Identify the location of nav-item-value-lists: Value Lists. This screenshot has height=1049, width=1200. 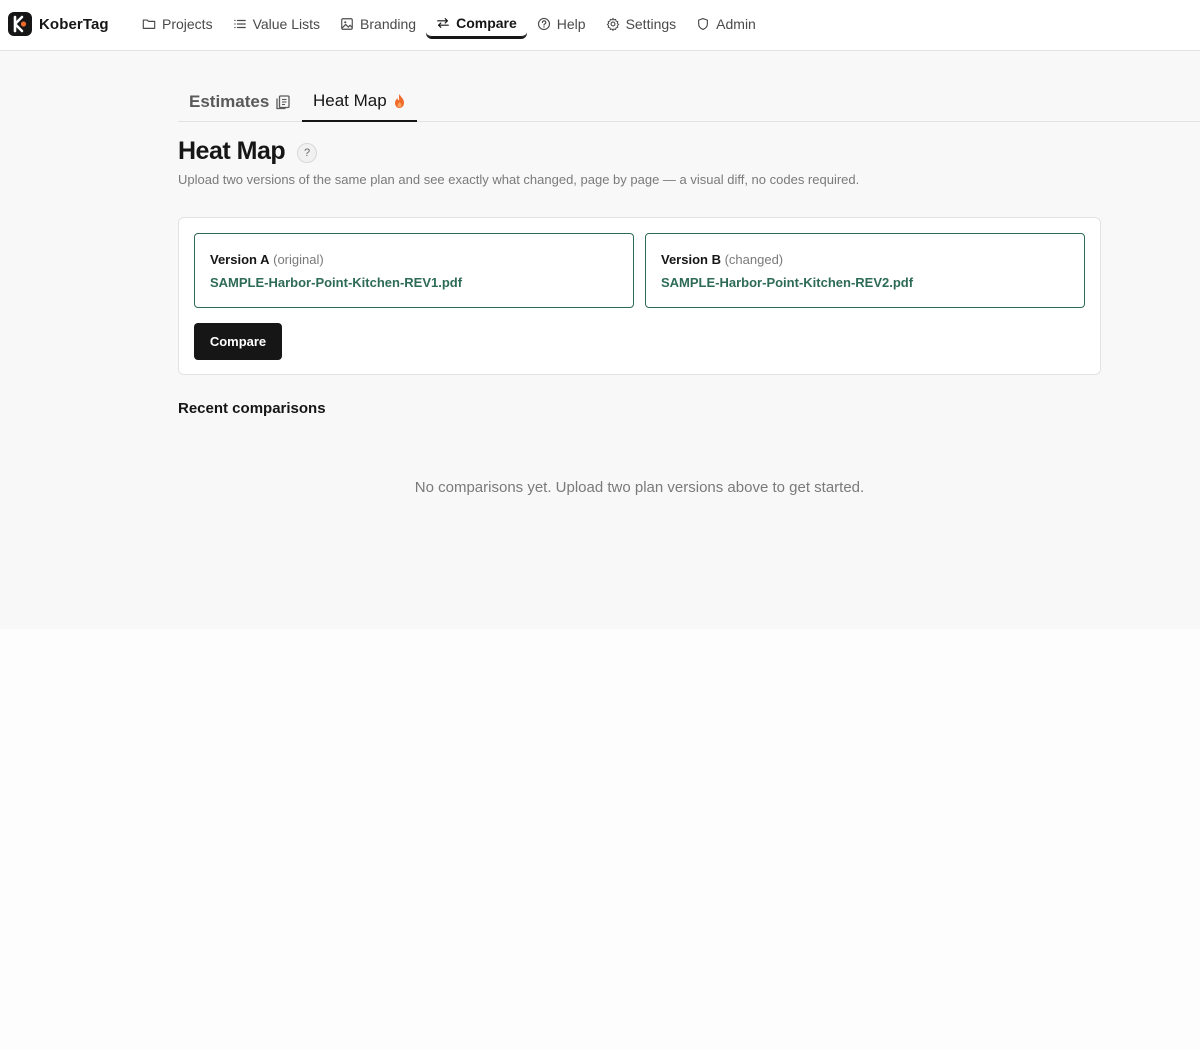
(276, 24).